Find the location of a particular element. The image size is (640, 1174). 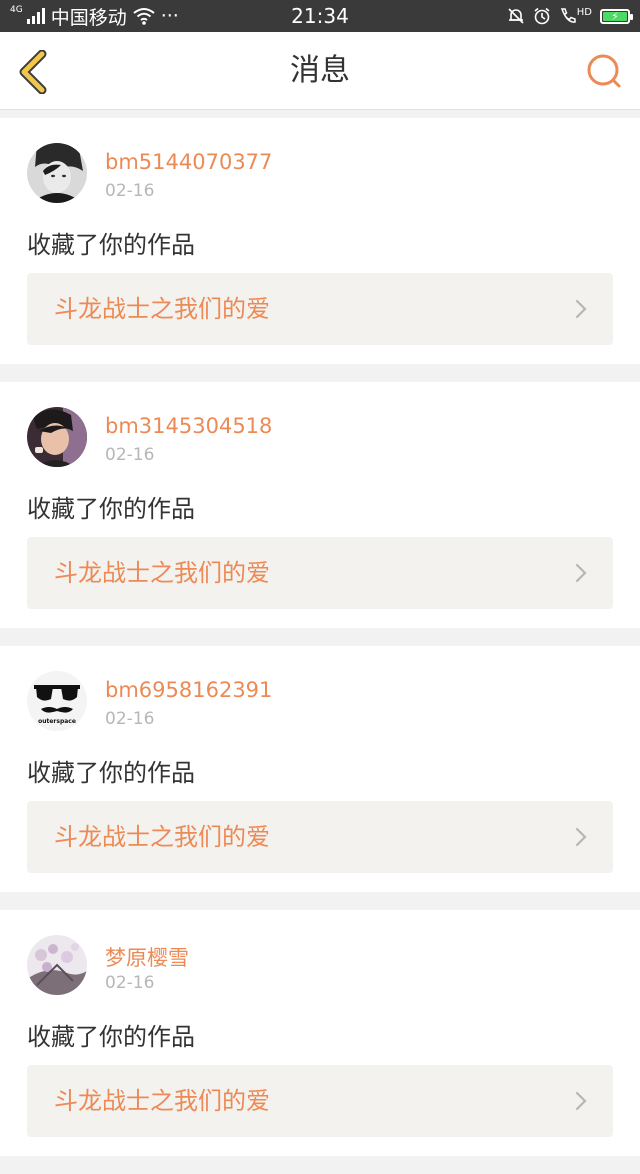

alarm-icon is located at coordinates (542, 16).